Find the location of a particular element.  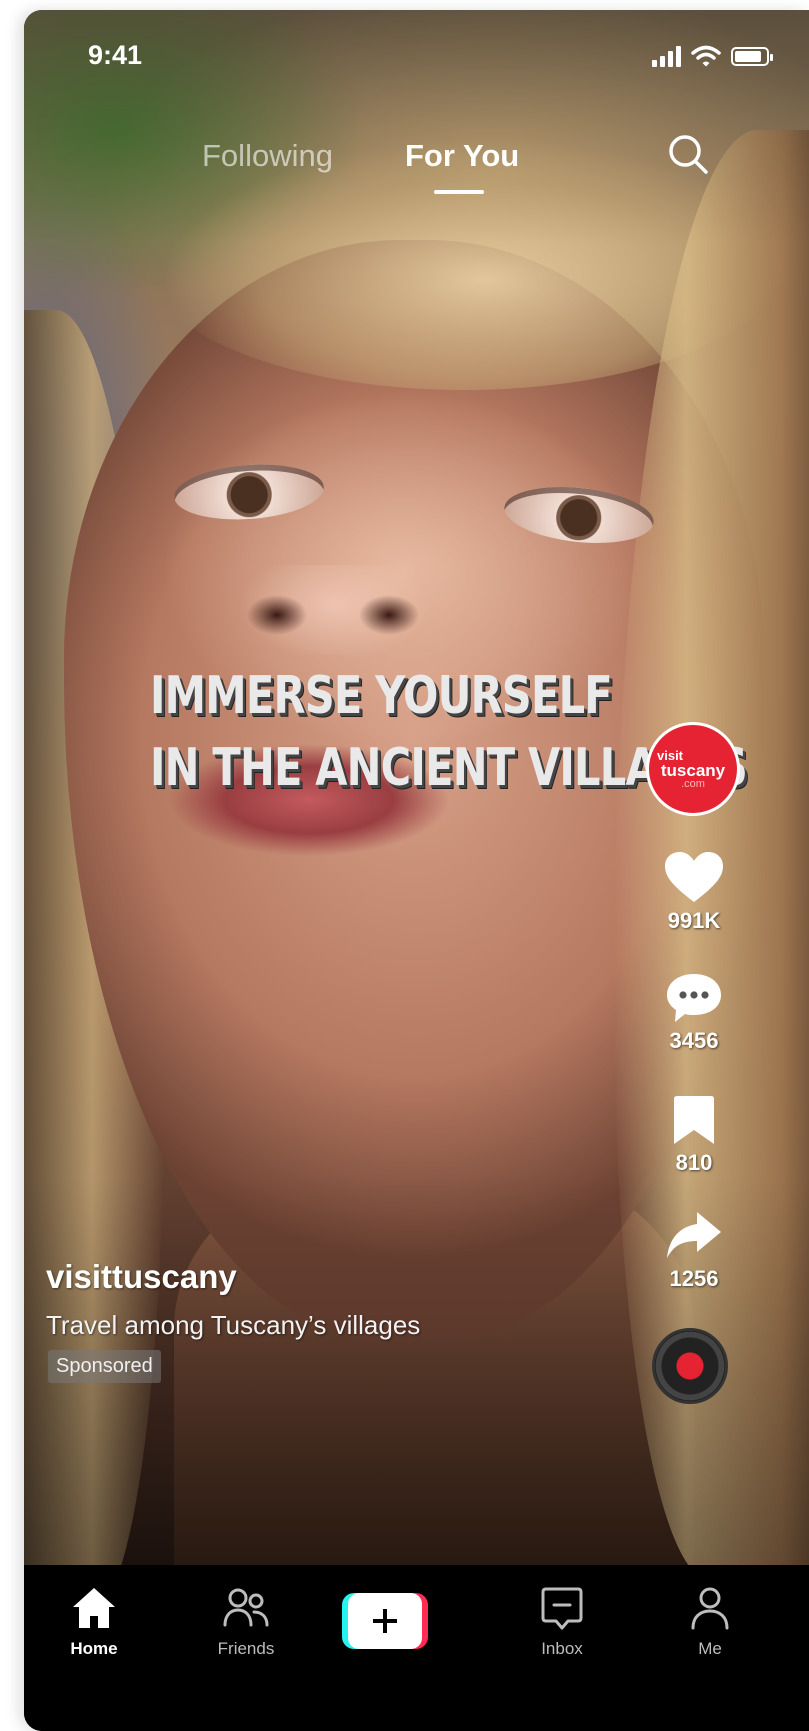

status-icons is located at coordinates (712, 56).